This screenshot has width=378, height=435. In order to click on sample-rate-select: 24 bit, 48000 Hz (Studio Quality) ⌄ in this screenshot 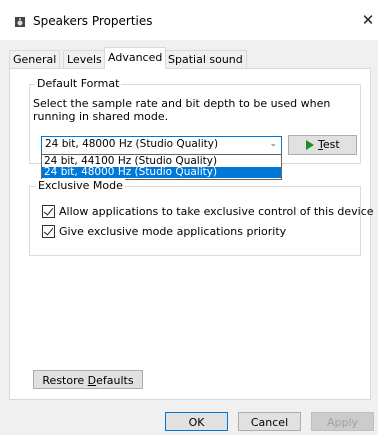, I will do `click(161, 145)`.